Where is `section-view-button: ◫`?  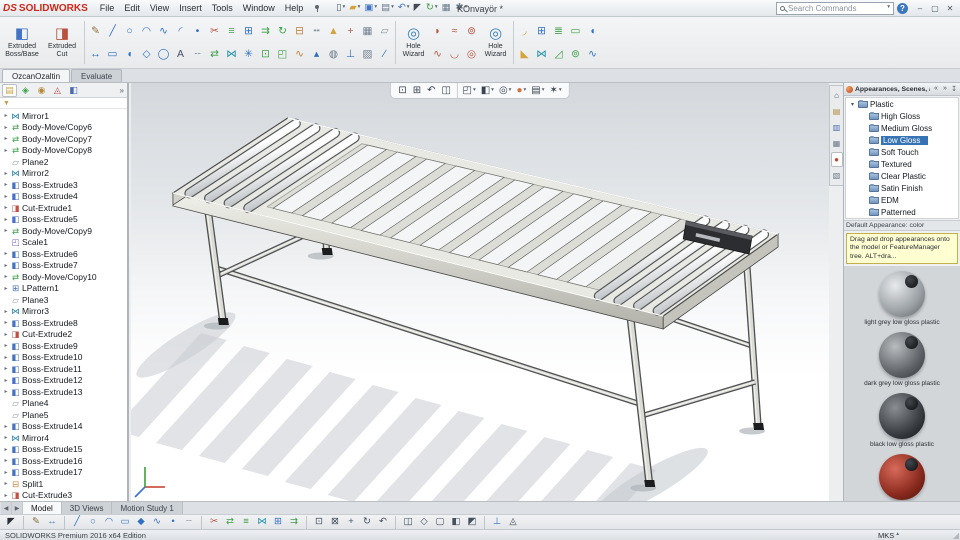
section-view-button: ◫ is located at coordinates (405, 522).